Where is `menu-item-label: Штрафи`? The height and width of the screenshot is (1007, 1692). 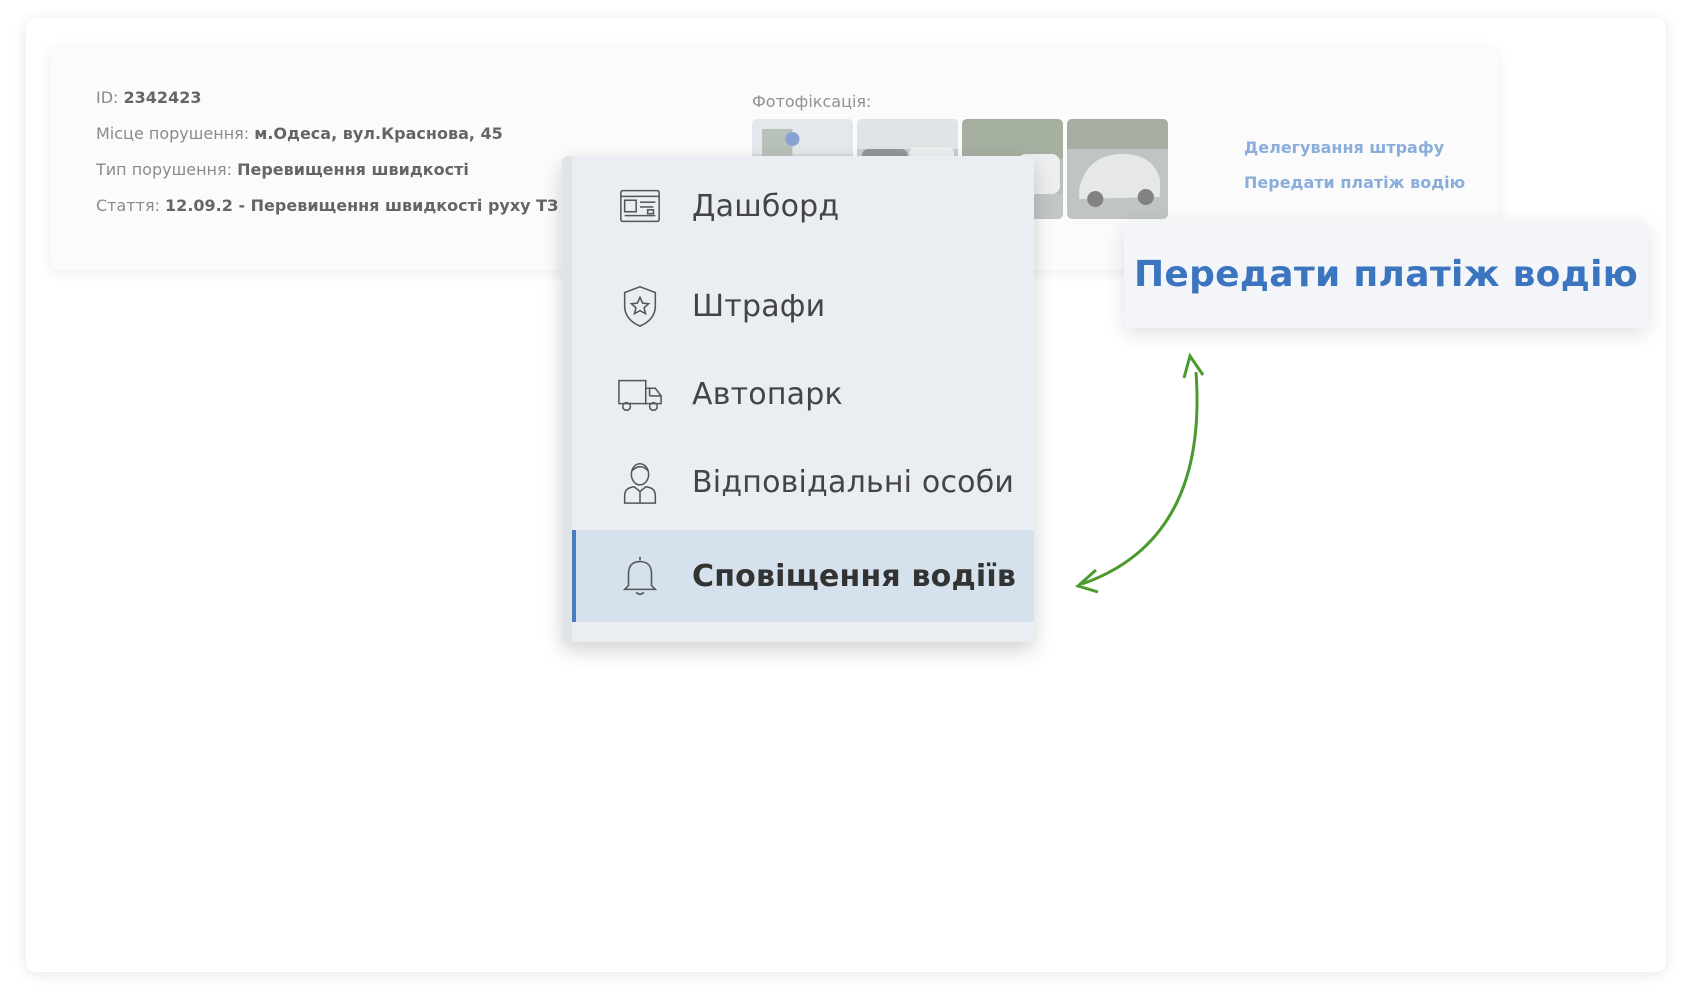
menu-item-label: Штрафи is located at coordinates (759, 306).